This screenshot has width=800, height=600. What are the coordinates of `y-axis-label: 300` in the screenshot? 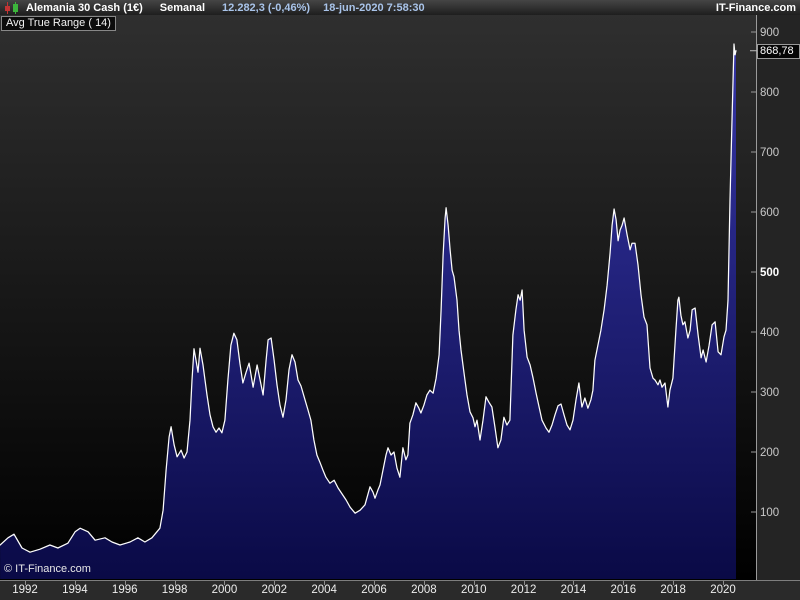 It's located at (769, 393).